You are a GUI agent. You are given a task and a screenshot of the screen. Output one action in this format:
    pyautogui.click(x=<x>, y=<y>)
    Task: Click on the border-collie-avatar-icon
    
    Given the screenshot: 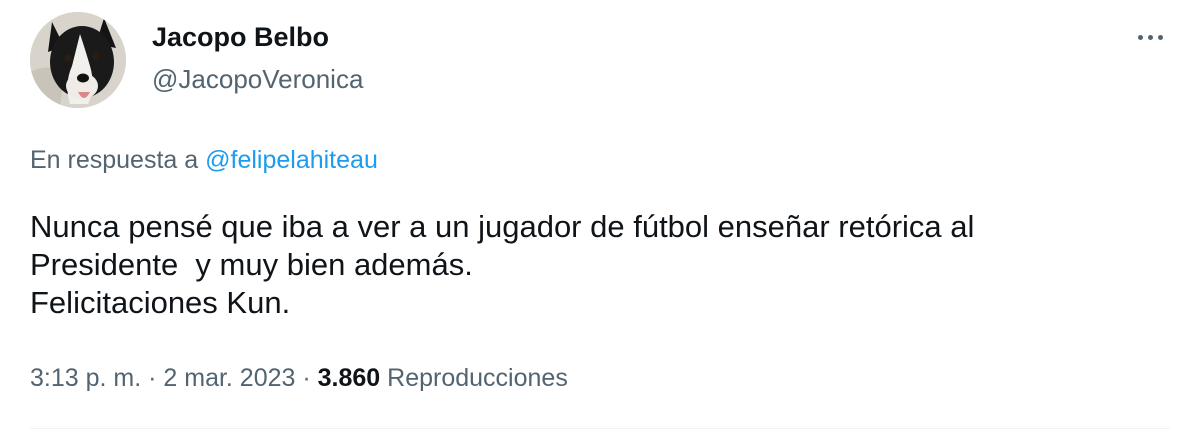 What is the action you would take?
    pyautogui.click(x=78, y=60)
    